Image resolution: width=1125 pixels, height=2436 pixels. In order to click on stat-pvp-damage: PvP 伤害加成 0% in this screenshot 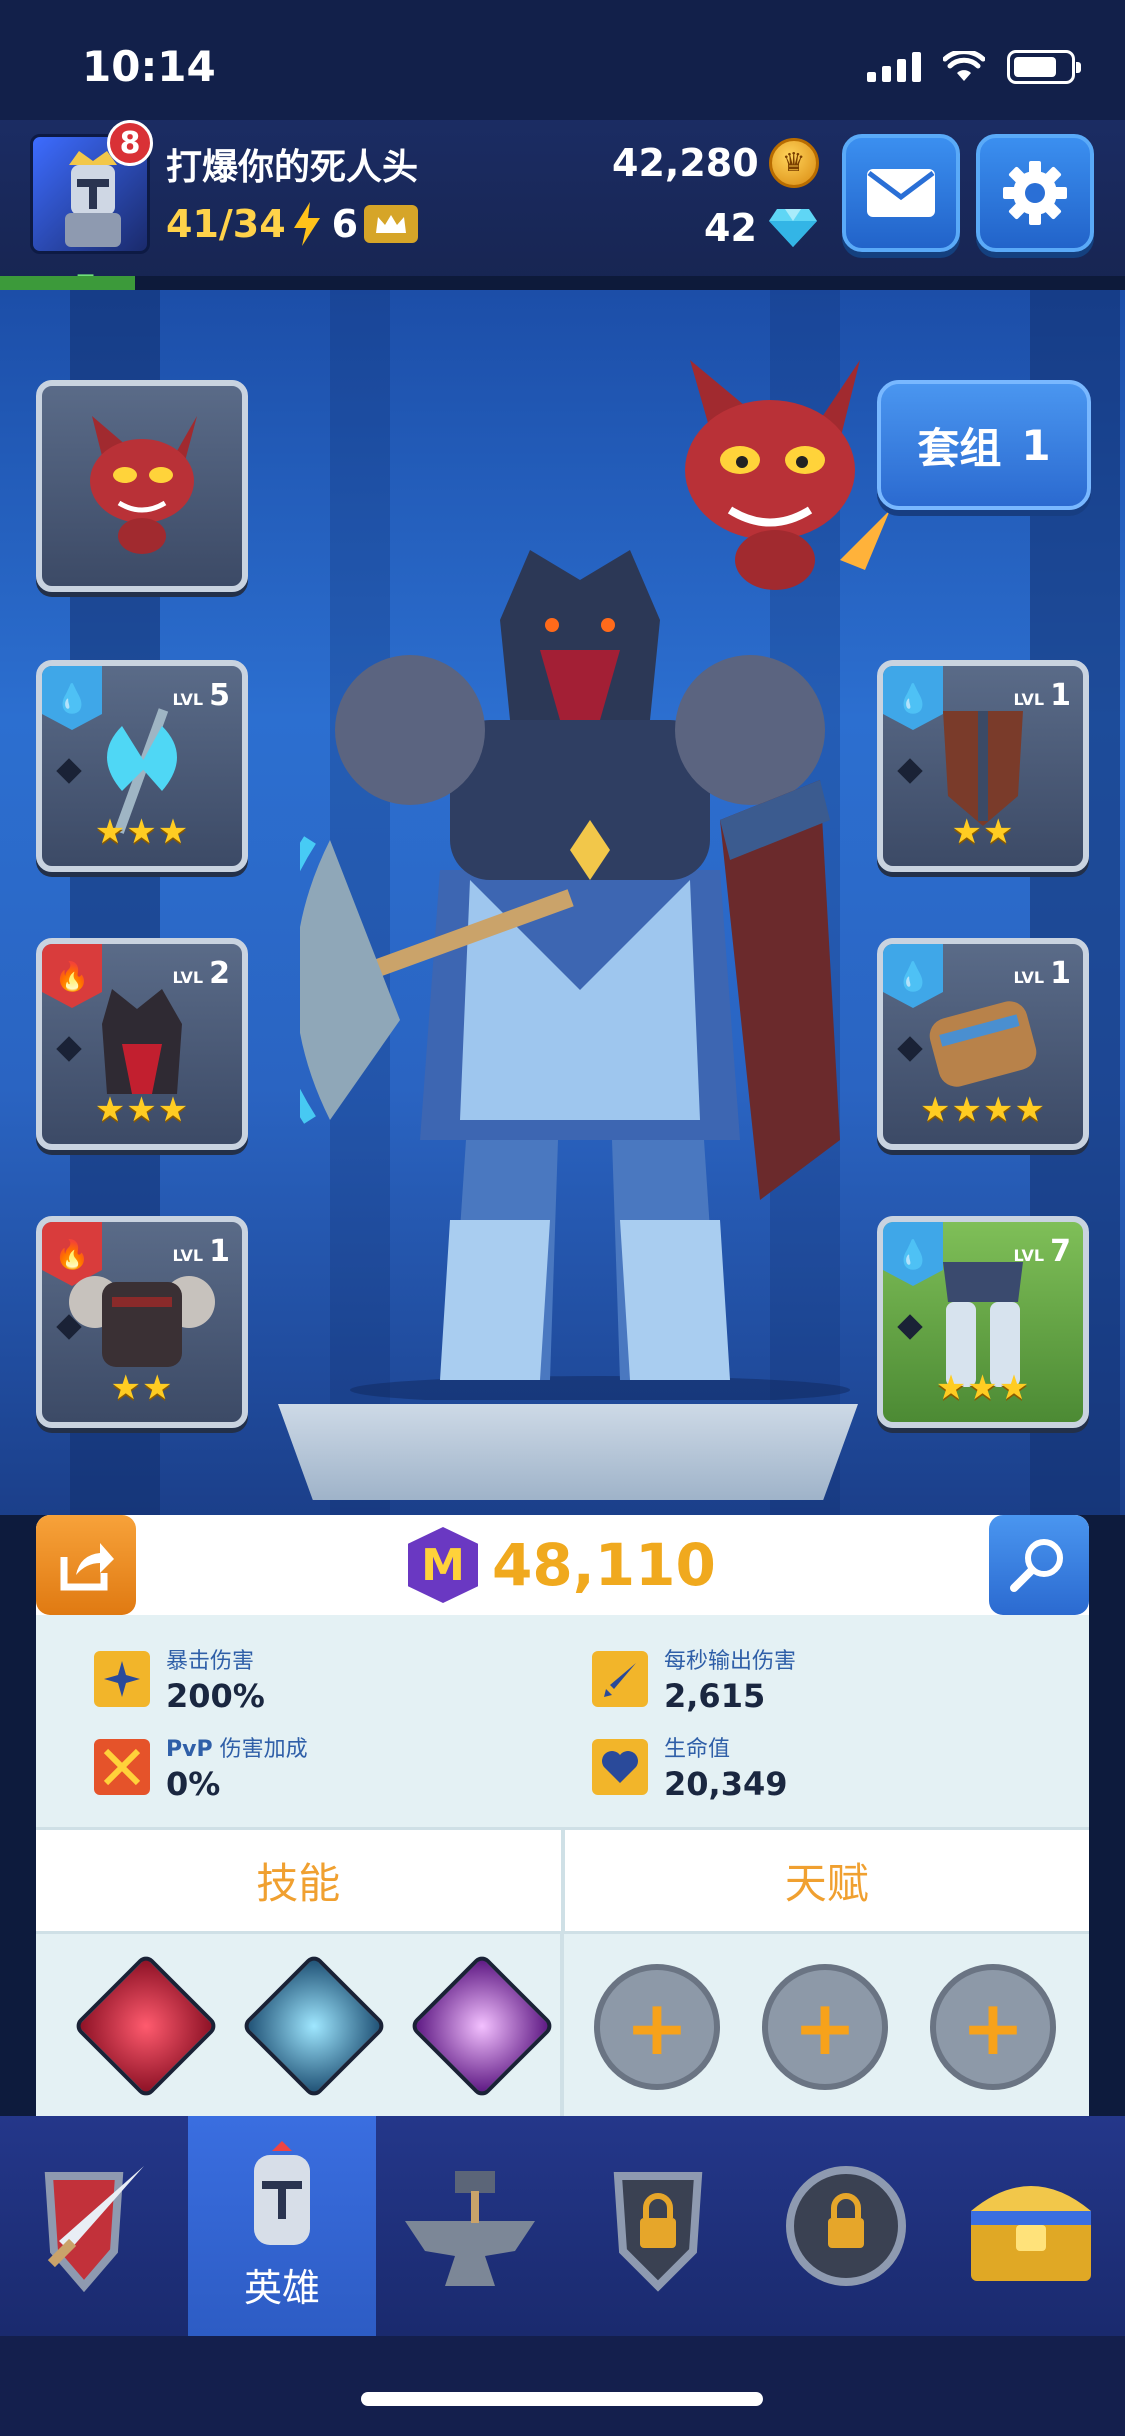, I will do `click(324, 1767)`.